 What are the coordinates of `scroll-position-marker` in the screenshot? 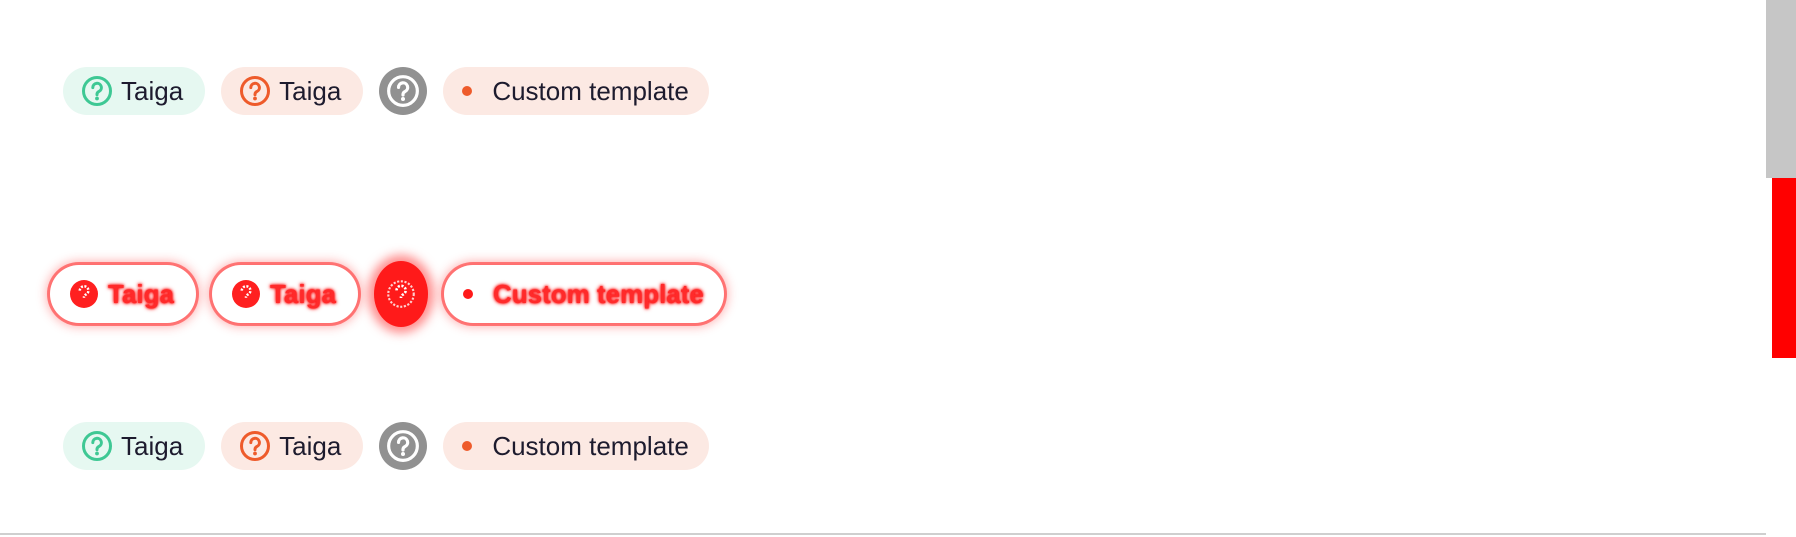 It's located at (1784, 268).